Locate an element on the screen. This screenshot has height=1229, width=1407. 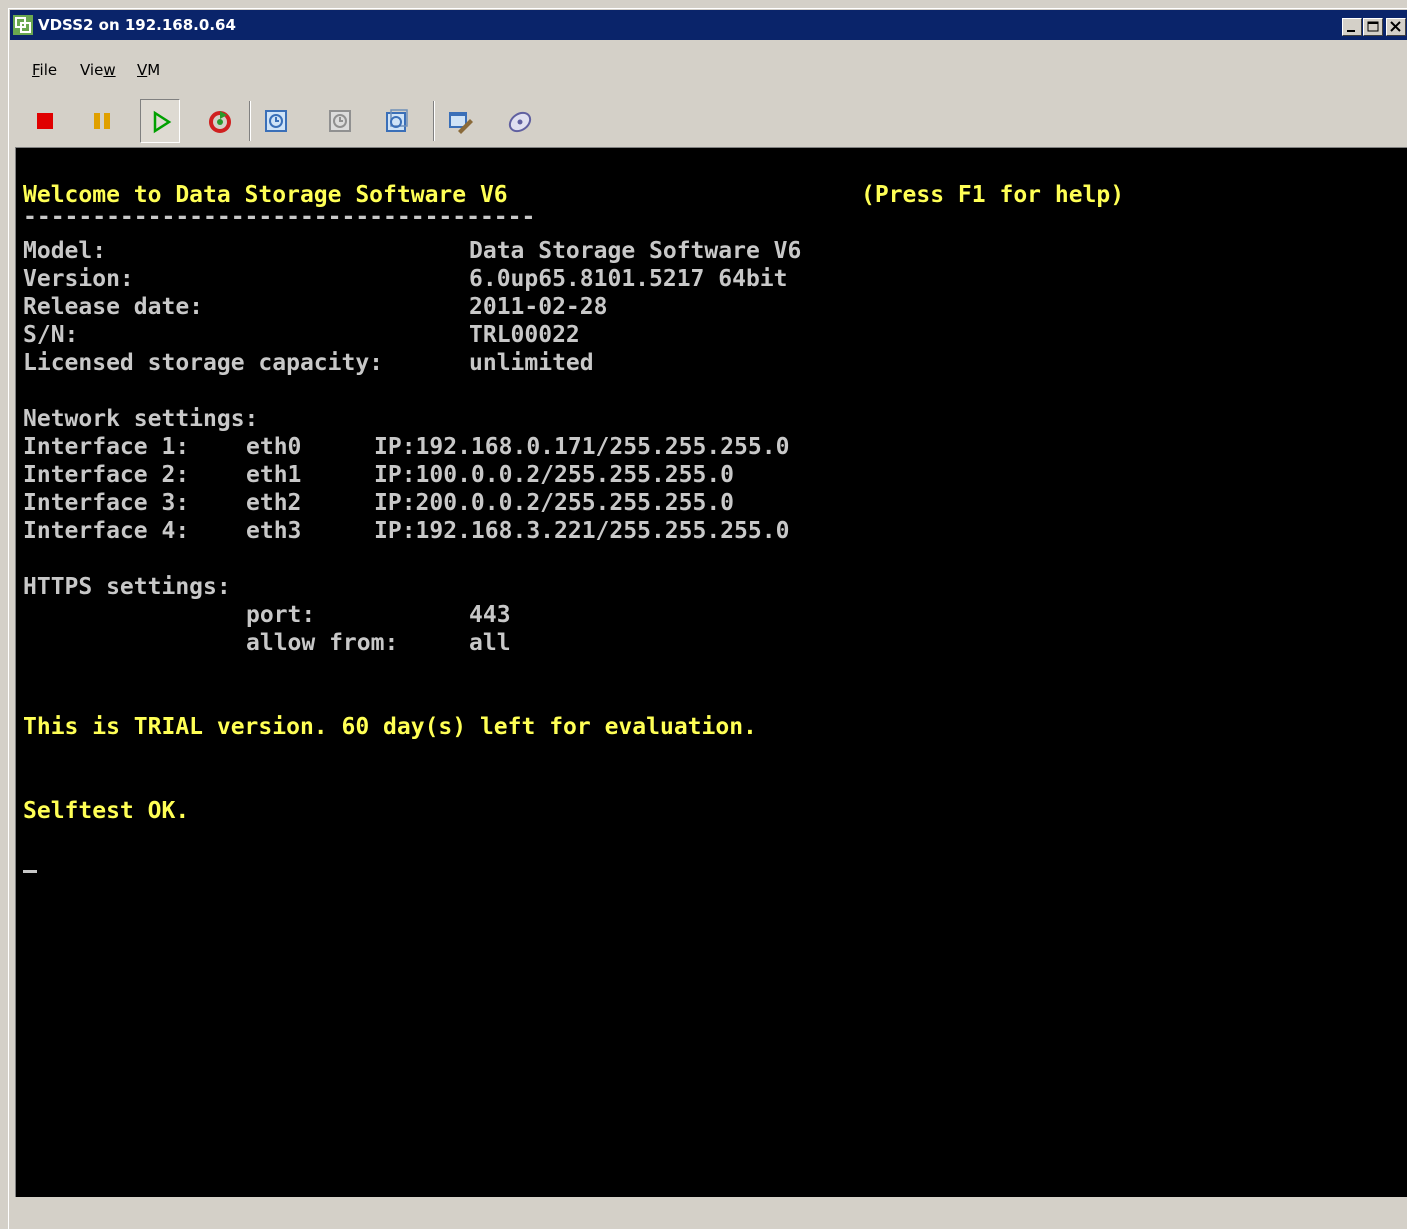
maximize-button is located at coordinates (1373, 27).